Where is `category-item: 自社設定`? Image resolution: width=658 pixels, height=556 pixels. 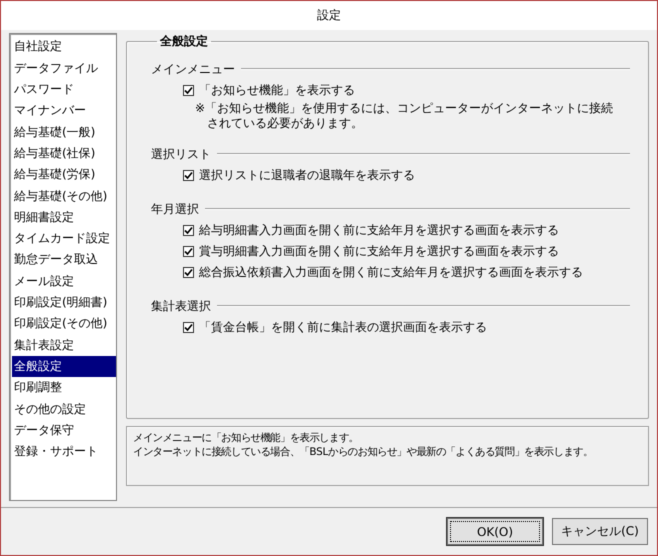 category-item: 自社設定 is located at coordinates (64, 47).